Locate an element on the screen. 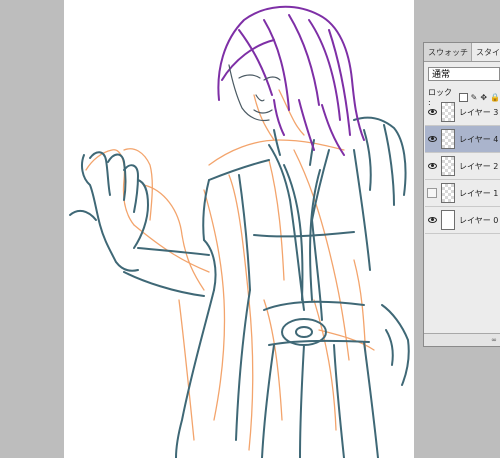 The height and width of the screenshot is (458, 500). layer-name: レイヤー 3 is located at coordinates (479, 112).